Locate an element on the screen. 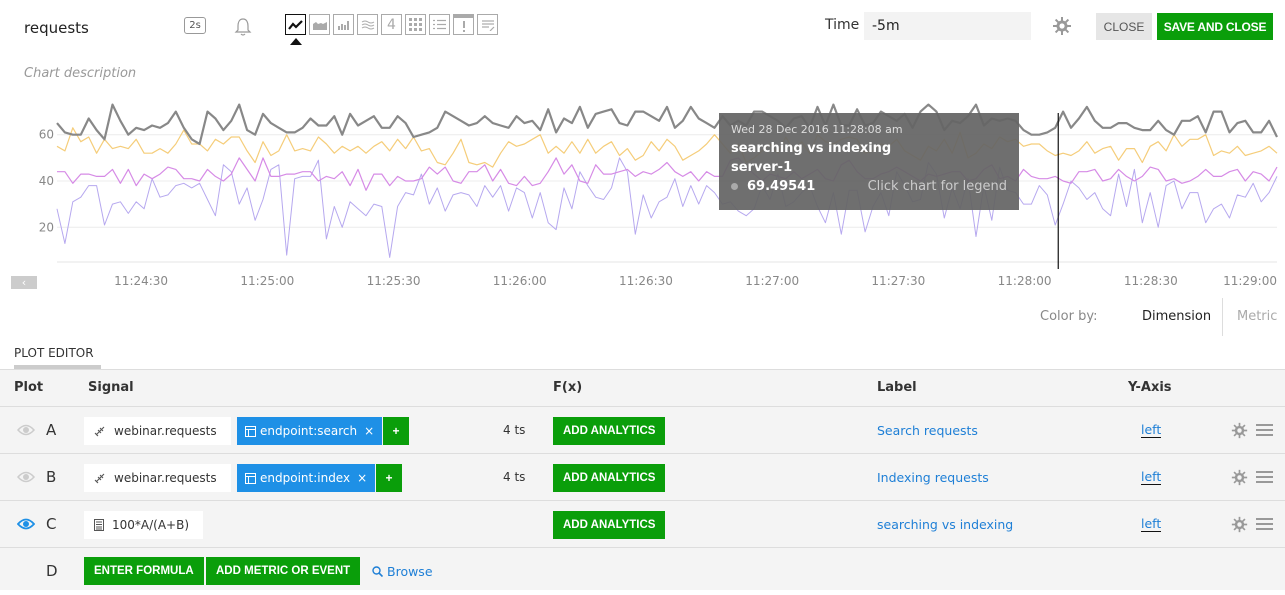 The height and width of the screenshot is (595, 1285). close-button: CLOSE is located at coordinates (1124, 26).